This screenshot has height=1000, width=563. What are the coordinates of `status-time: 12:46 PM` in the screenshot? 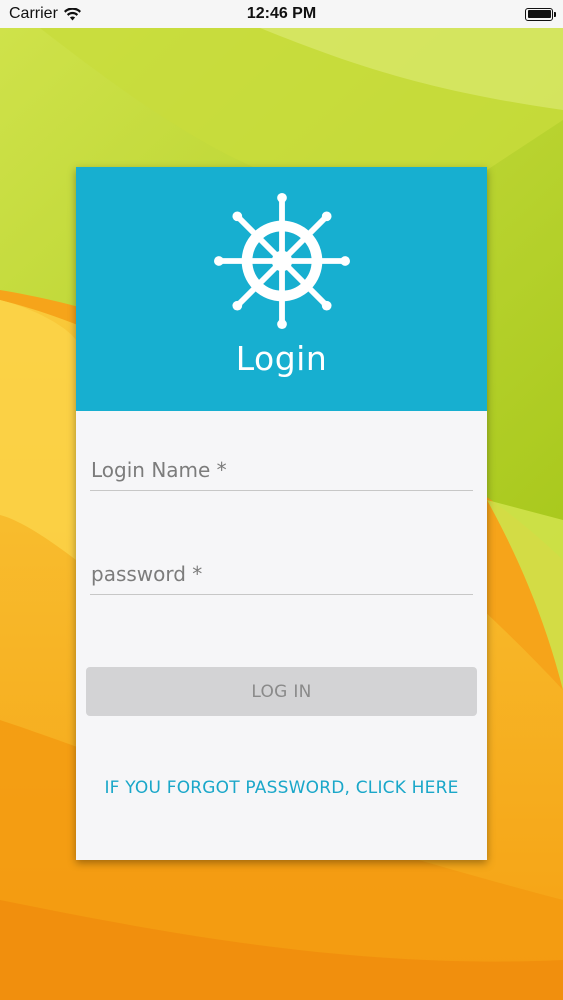 It's located at (281, 13).